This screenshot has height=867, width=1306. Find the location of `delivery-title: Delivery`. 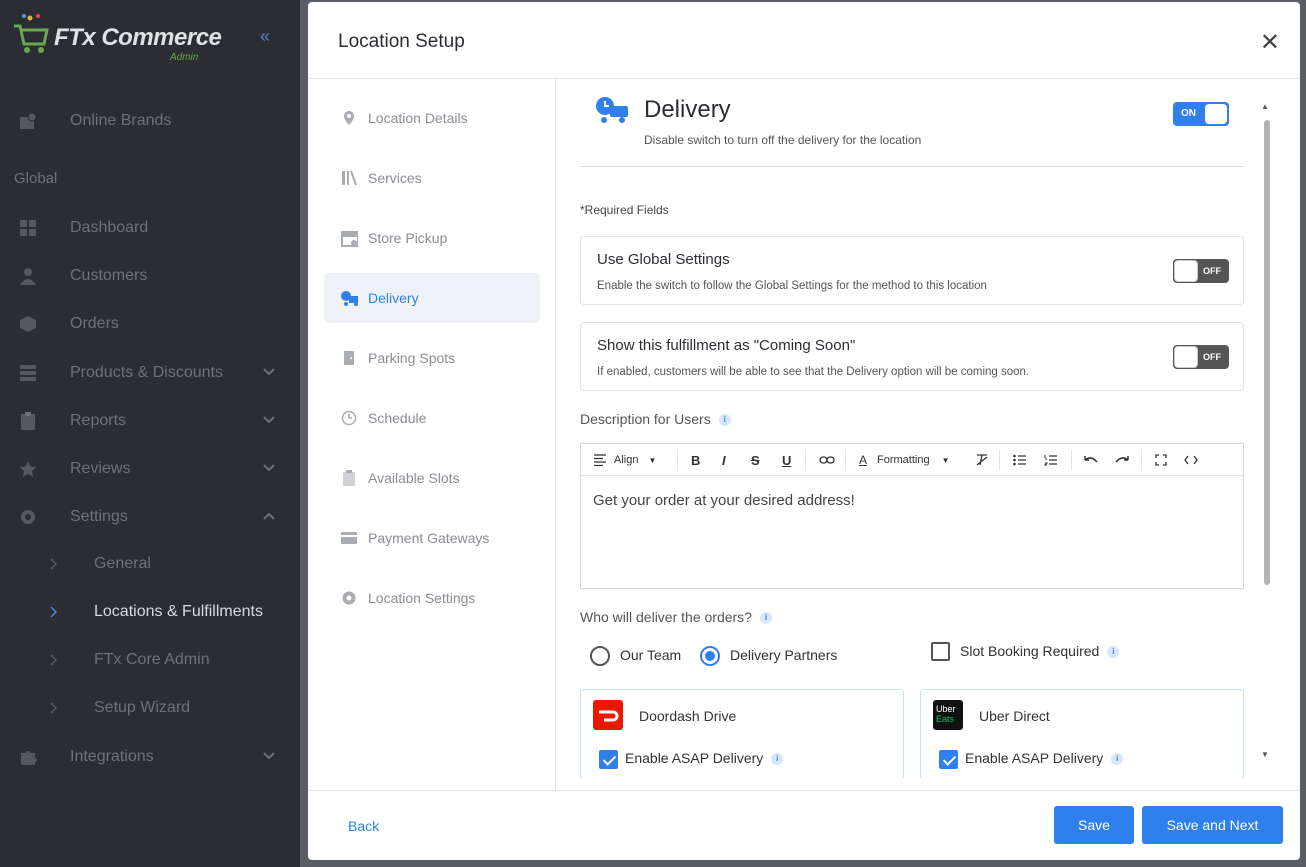

delivery-title: Delivery is located at coordinates (687, 109).